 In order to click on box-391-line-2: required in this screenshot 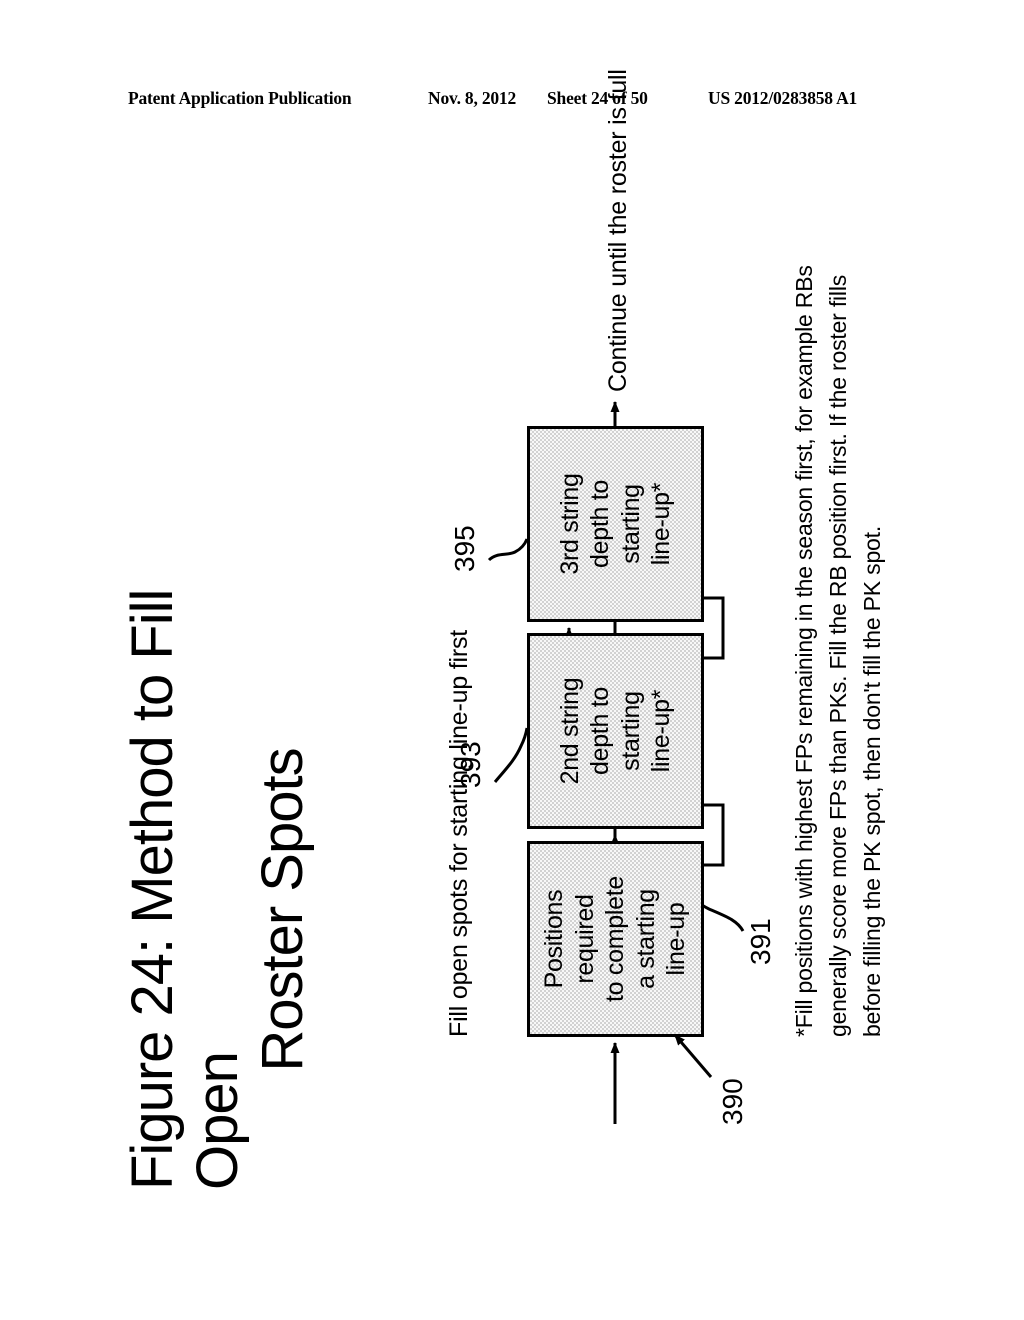, I will do `click(584, 939)`.